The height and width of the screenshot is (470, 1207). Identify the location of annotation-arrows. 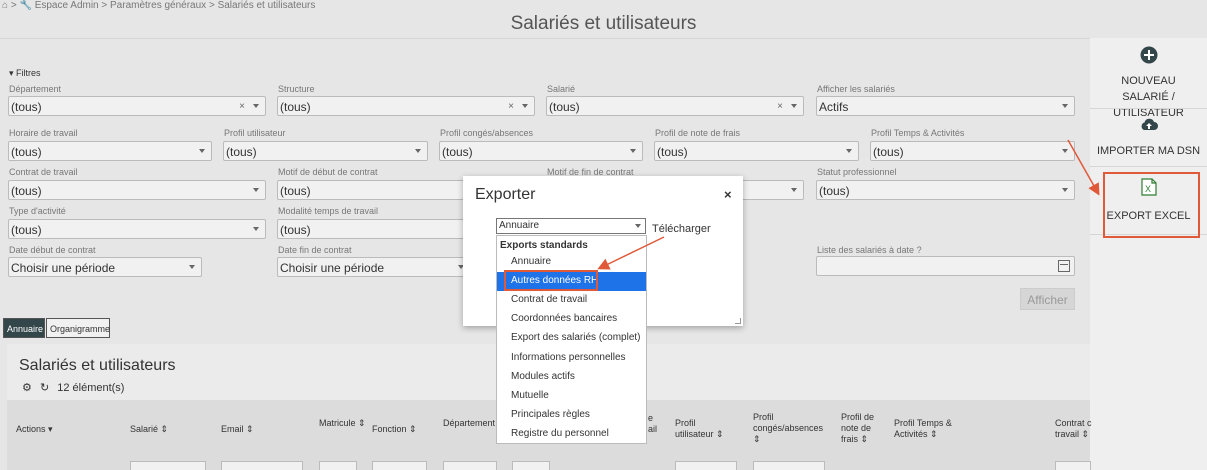
(848, 204).